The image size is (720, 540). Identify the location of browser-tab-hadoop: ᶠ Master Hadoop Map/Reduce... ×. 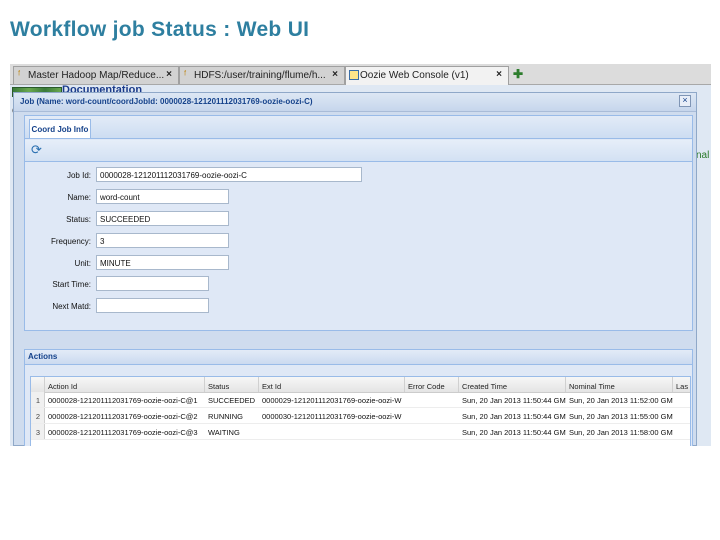
(96, 75).